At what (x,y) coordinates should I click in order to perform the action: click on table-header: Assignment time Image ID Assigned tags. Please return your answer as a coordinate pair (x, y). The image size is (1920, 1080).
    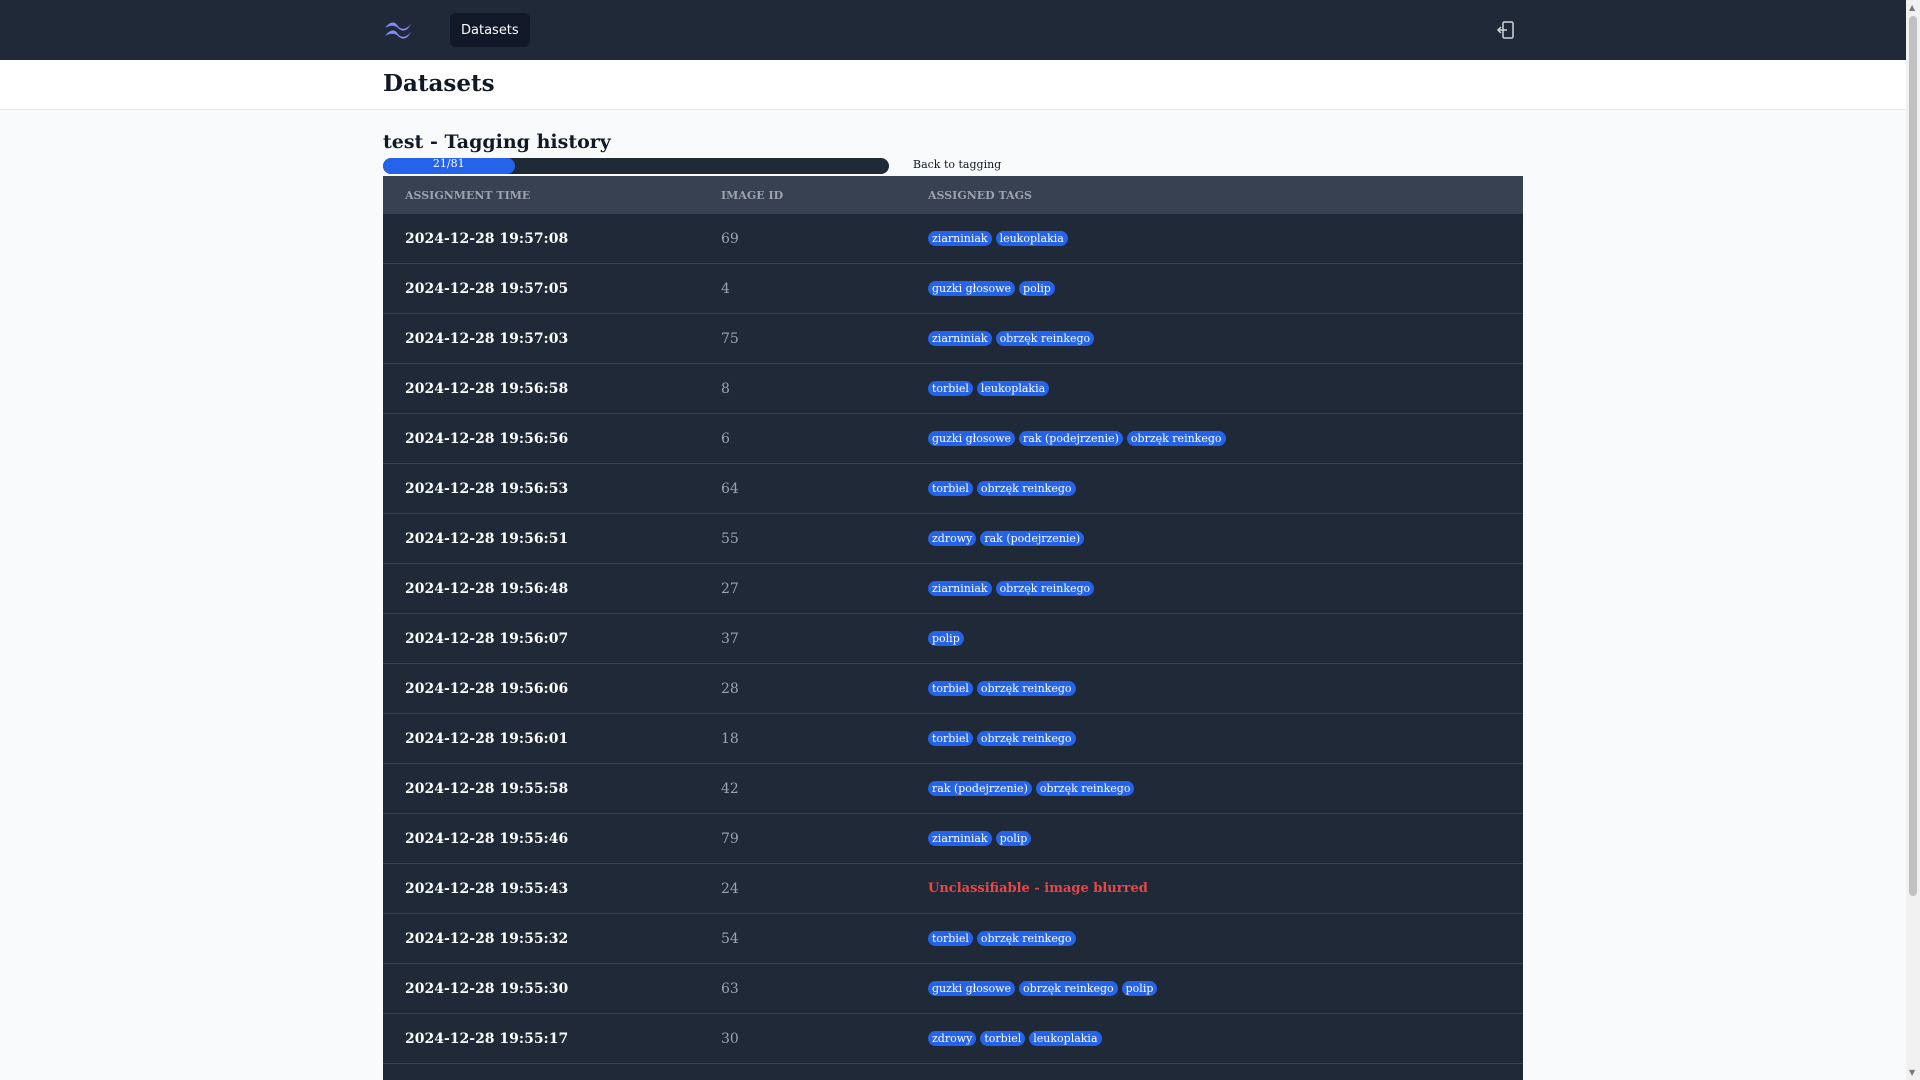
    Looking at the image, I should click on (953, 195).